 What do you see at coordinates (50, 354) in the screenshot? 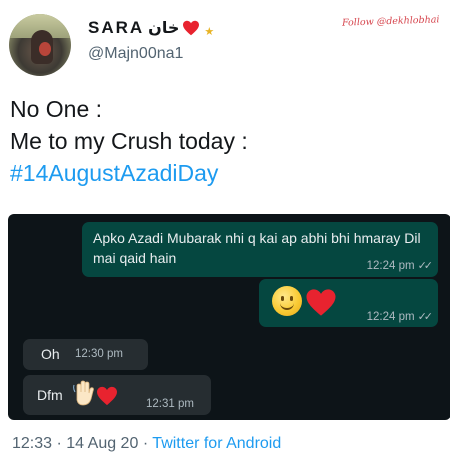
I see `message-text: Oh` at bounding box center [50, 354].